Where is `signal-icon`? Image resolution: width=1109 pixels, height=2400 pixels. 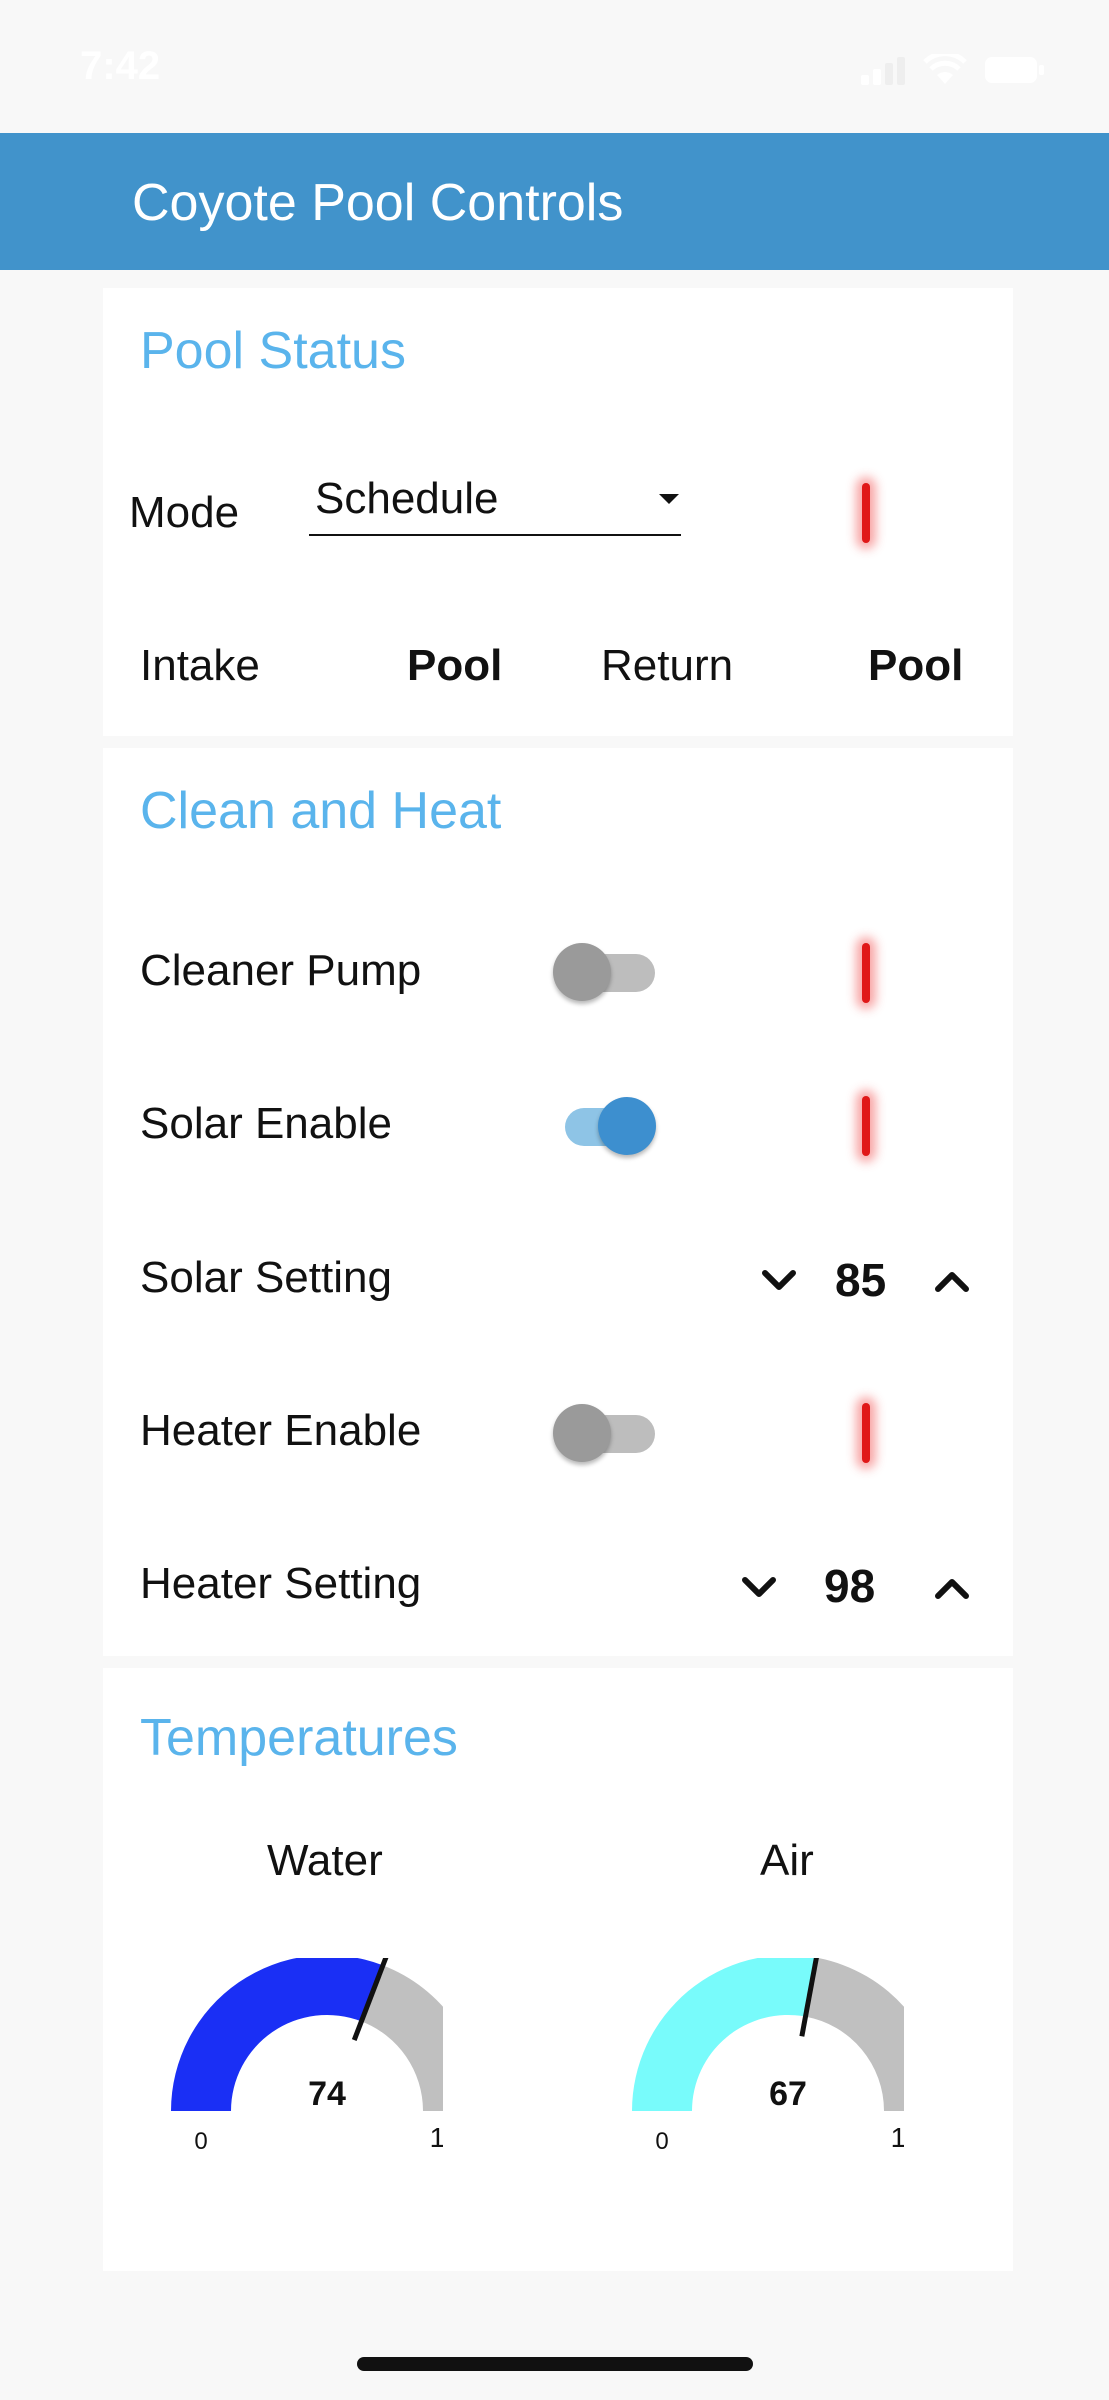 signal-icon is located at coordinates (883, 71).